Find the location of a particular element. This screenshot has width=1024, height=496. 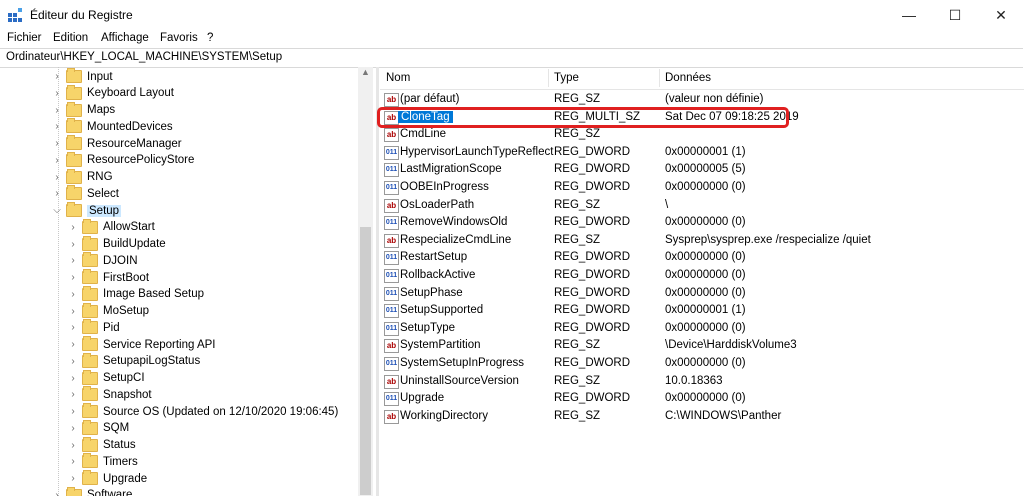

value-row: ab OsLoaderPath REG_SZ \ is located at coordinates (702, 205).